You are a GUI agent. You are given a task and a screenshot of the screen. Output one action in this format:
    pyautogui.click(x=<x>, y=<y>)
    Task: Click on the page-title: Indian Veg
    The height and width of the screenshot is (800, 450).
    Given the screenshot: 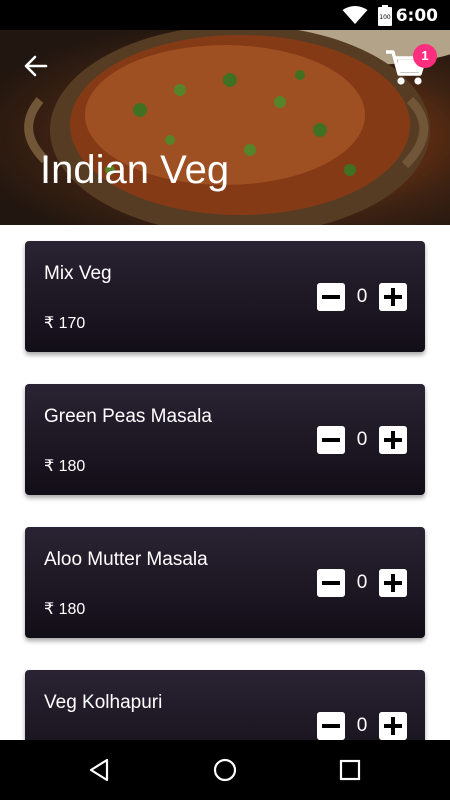 What is the action you would take?
    pyautogui.click(x=135, y=170)
    